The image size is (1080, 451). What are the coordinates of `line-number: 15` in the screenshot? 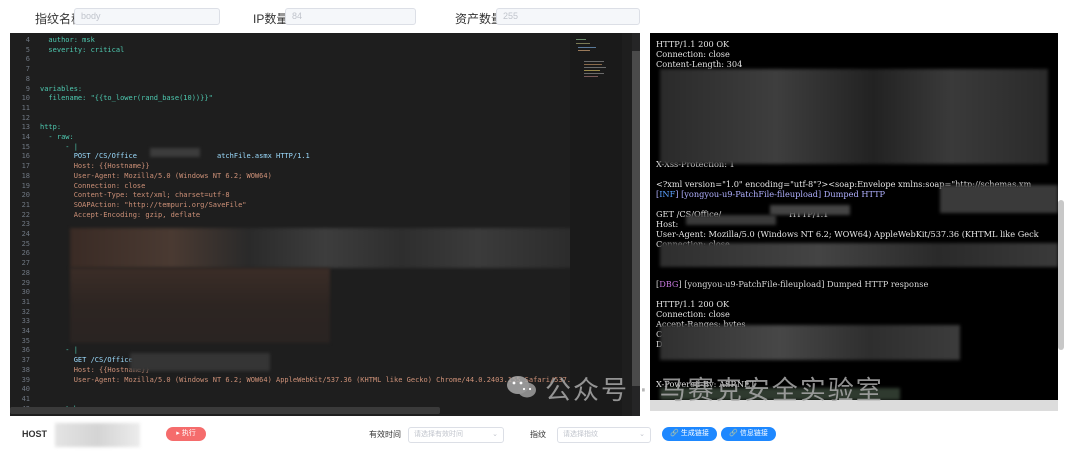 It's located at (25, 146).